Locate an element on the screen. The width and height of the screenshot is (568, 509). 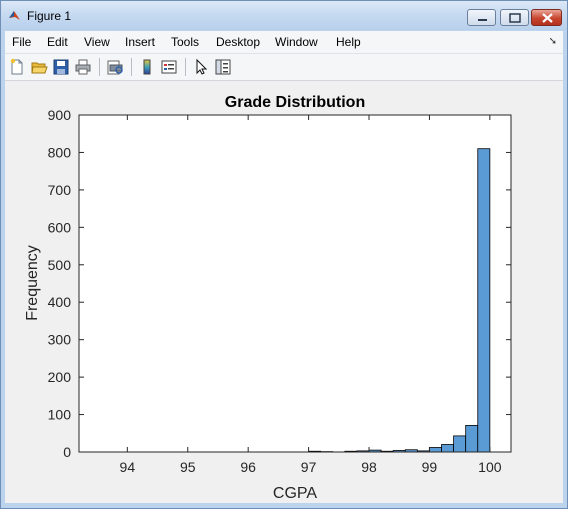
dock-arrow-icon: ➘ is located at coordinates (553, 41).